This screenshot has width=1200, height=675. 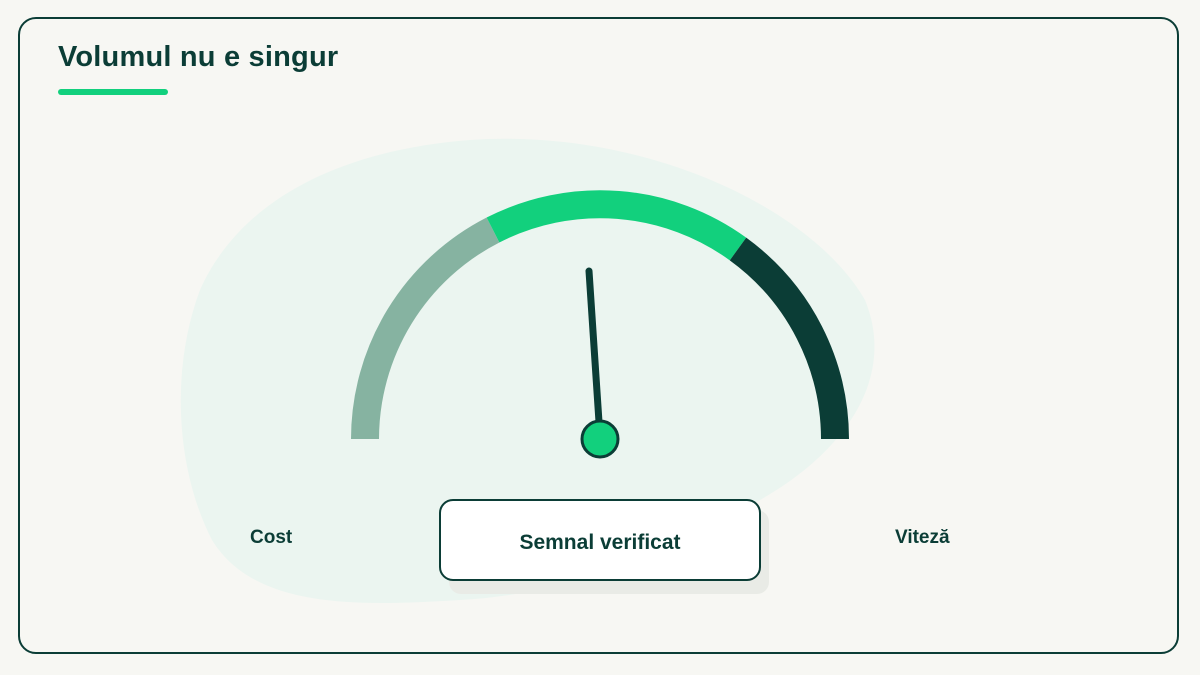 I want to click on status-label: Semnal verificat, so click(x=600, y=542).